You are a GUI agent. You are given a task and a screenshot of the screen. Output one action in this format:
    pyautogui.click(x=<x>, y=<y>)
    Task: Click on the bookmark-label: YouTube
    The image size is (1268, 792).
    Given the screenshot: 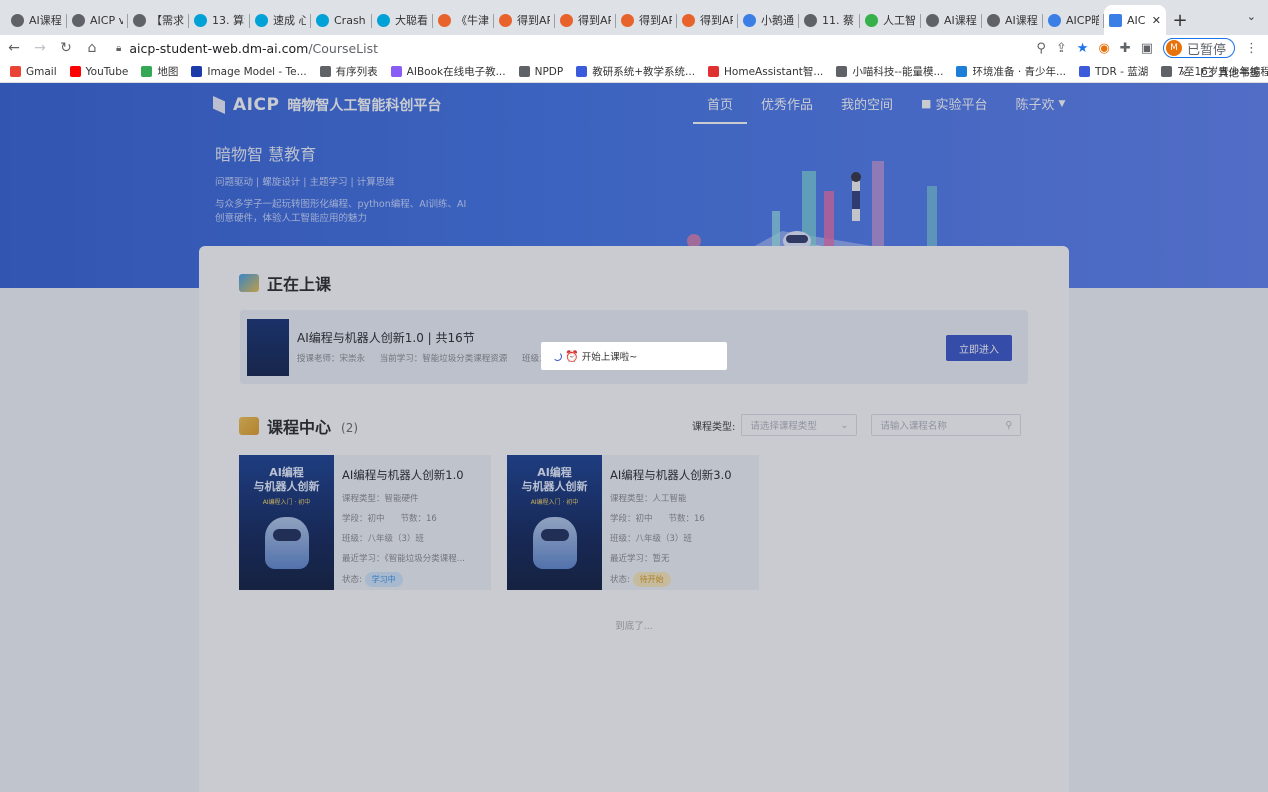 What is the action you would take?
    pyautogui.click(x=107, y=71)
    